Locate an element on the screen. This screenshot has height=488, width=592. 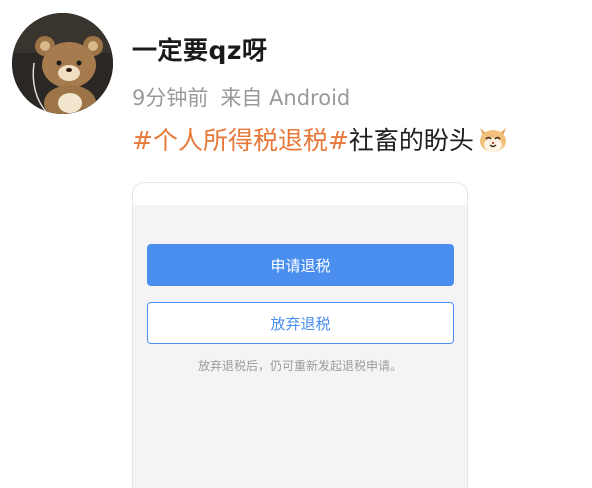
cat-face-emoji-icon is located at coordinates (493, 139).